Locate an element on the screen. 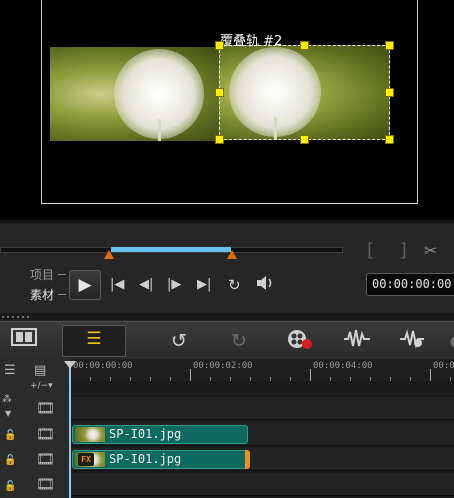 This screenshot has height=498, width=454. go-to-start-button: |◀ is located at coordinates (117, 285).